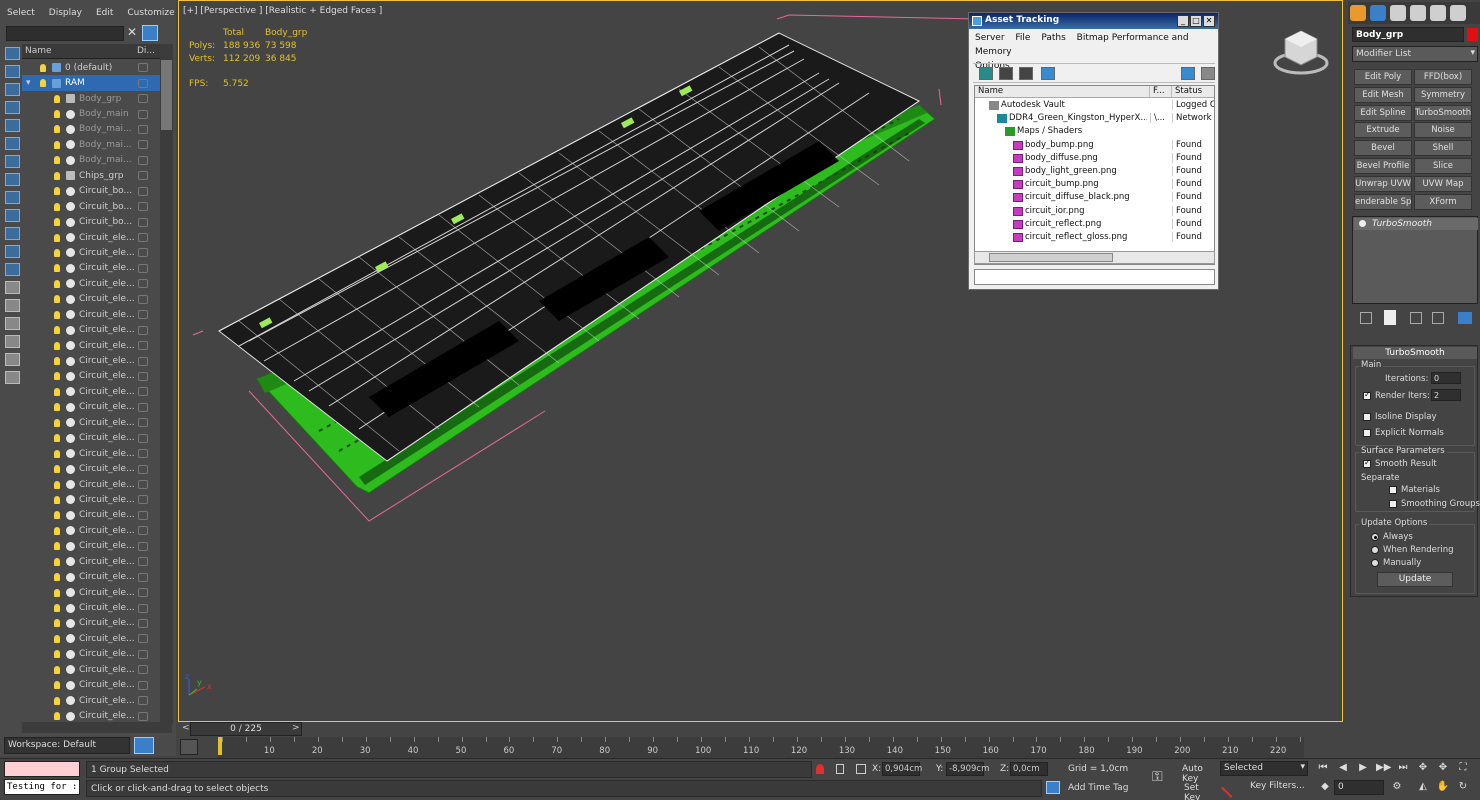  Describe the element at coordinates (1301, 52) in the screenshot. I see `viewcube-icon` at that location.